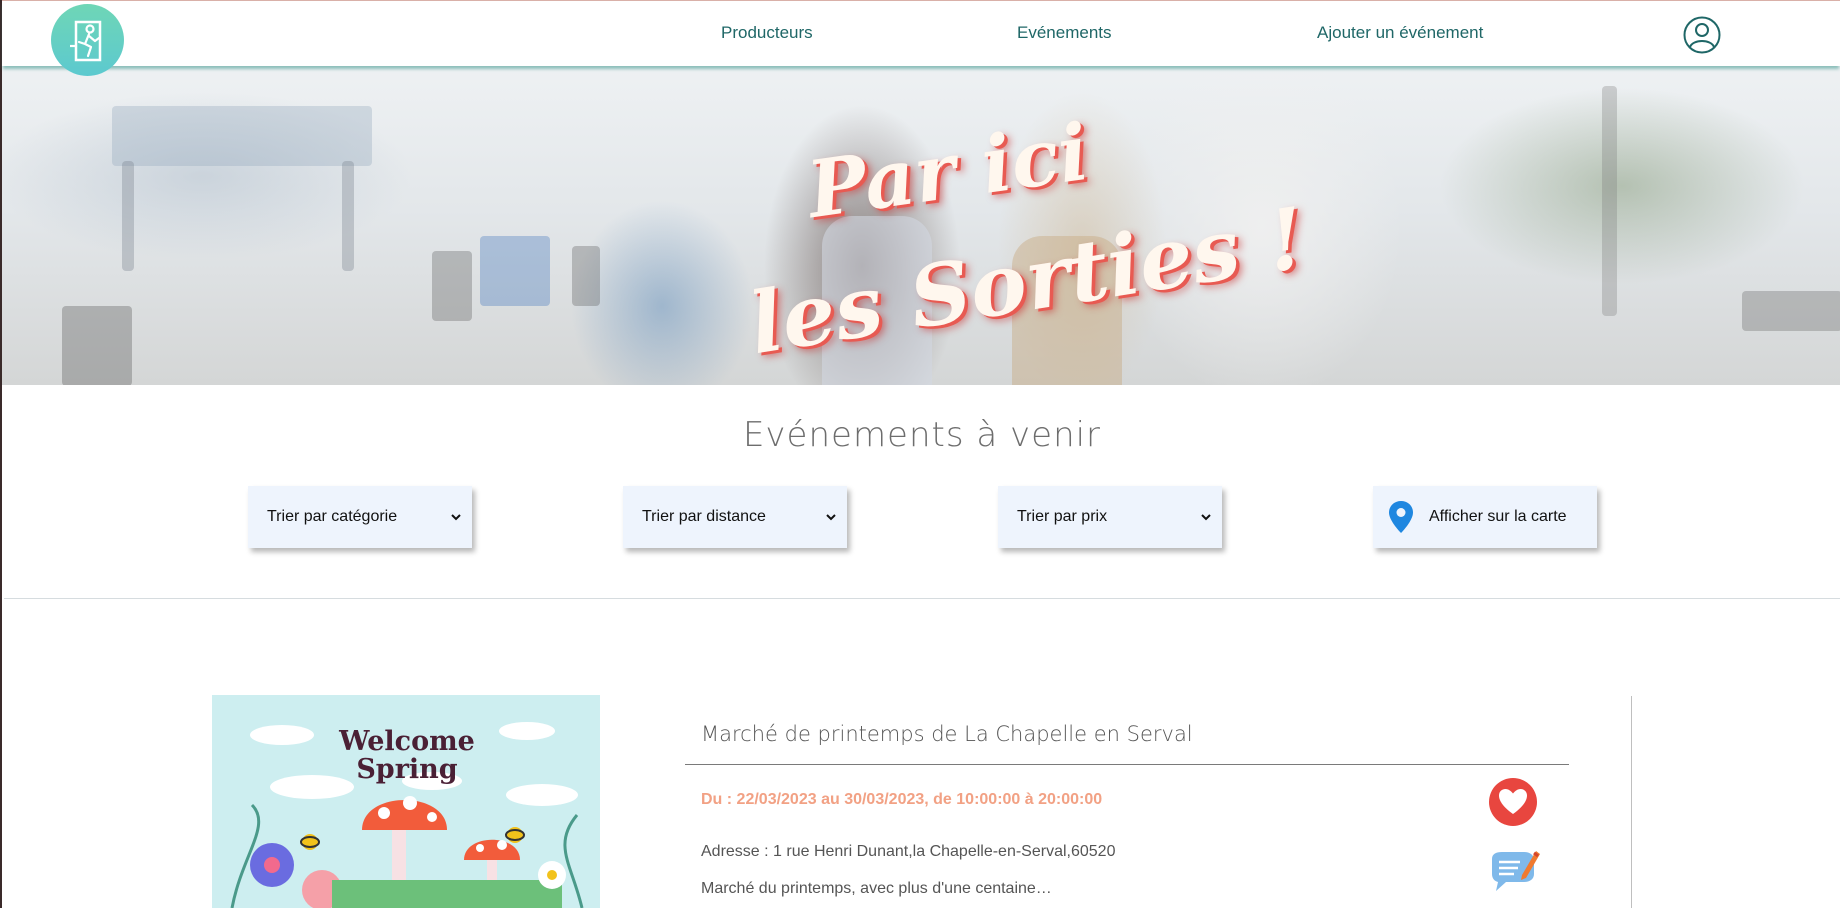 The image size is (1840, 908). What do you see at coordinates (1498, 516) in the screenshot?
I see `show-on-map-label: Afficher sur la carte` at bounding box center [1498, 516].